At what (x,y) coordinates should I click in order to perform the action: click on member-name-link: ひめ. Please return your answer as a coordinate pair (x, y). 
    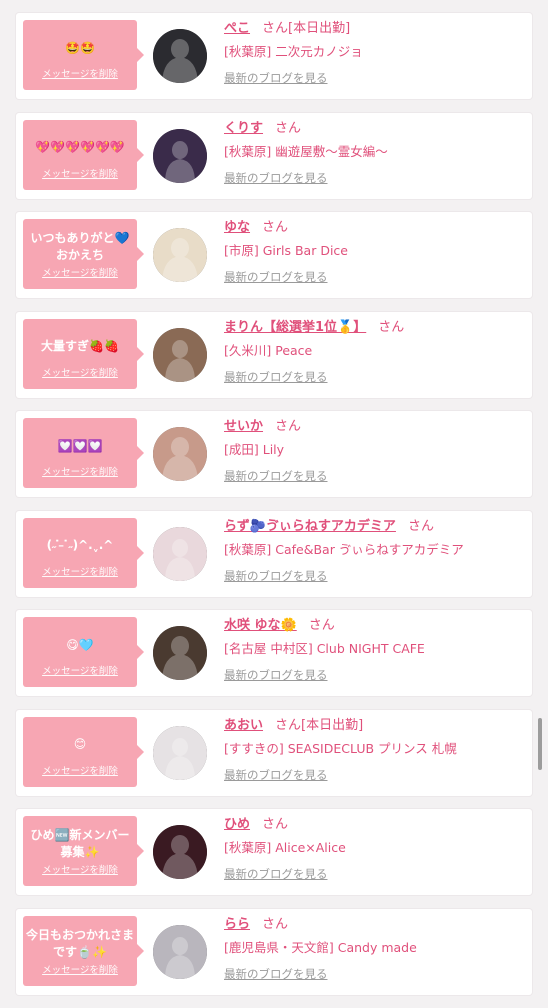
    Looking at the image, I should click on (237, 824).